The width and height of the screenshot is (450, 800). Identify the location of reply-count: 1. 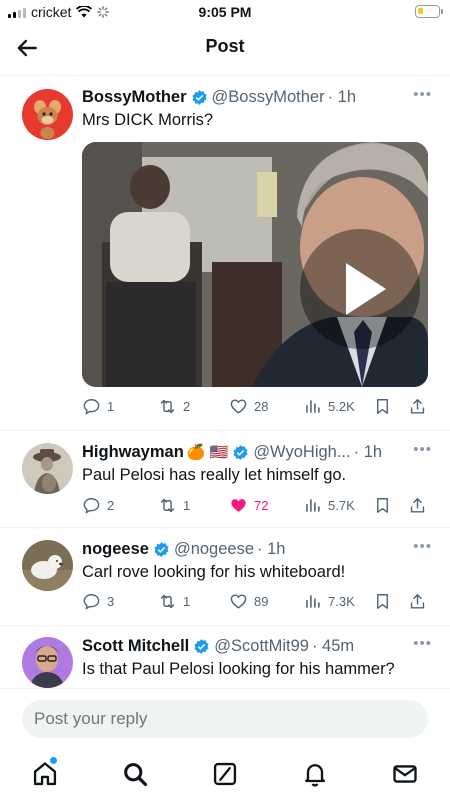
(111, 406).